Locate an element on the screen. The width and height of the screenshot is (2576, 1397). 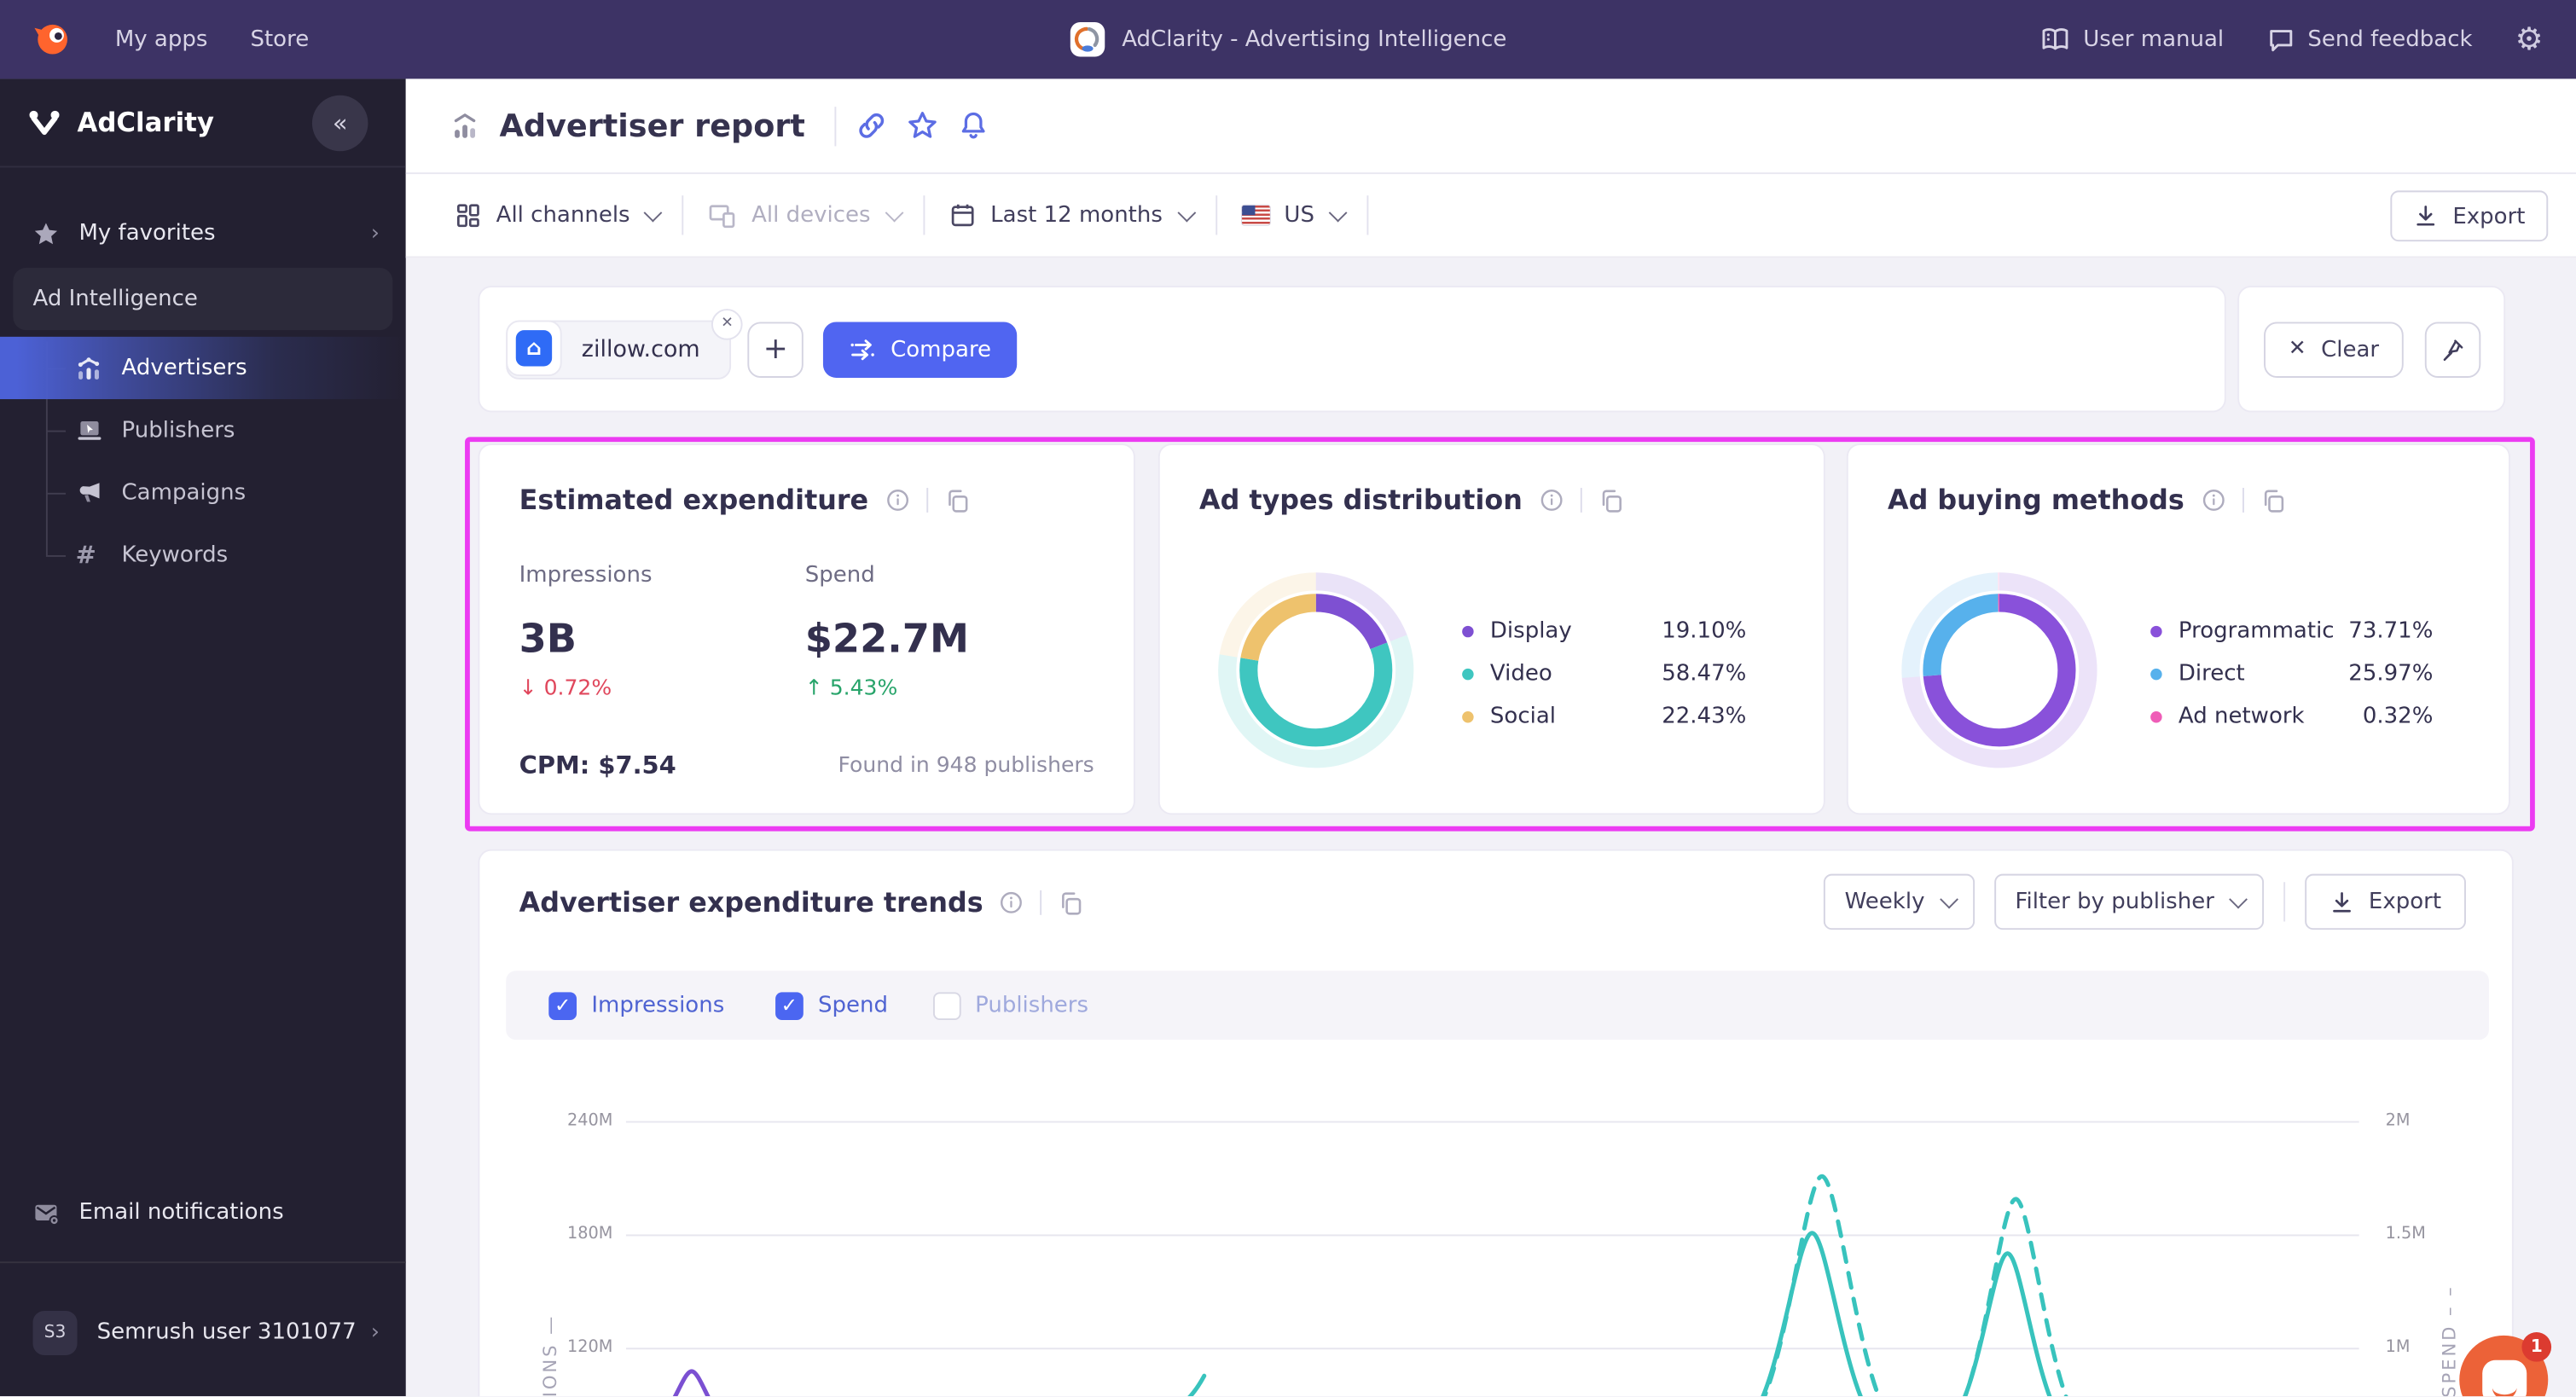
publisher-filter-select: Filter by publisher is located at coordinates (2128, 901).